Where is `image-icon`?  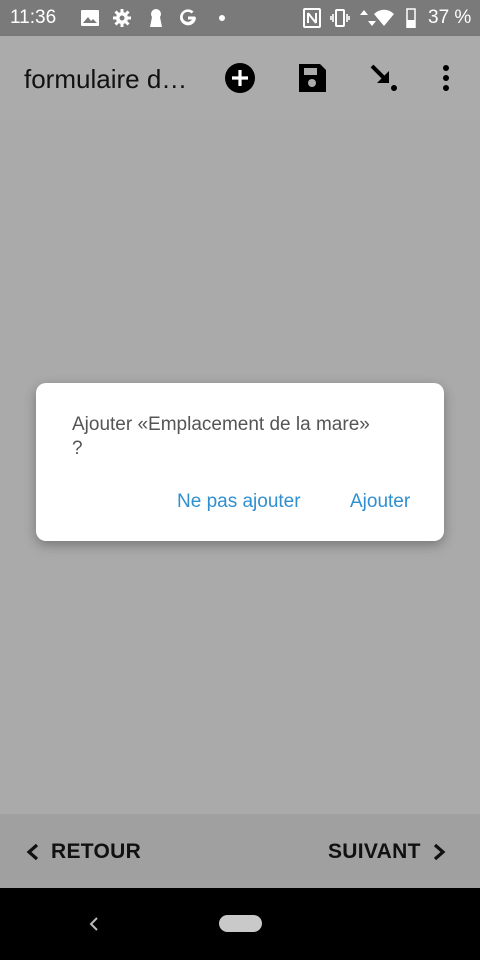
image-icon is located at coordinates (90, 18).